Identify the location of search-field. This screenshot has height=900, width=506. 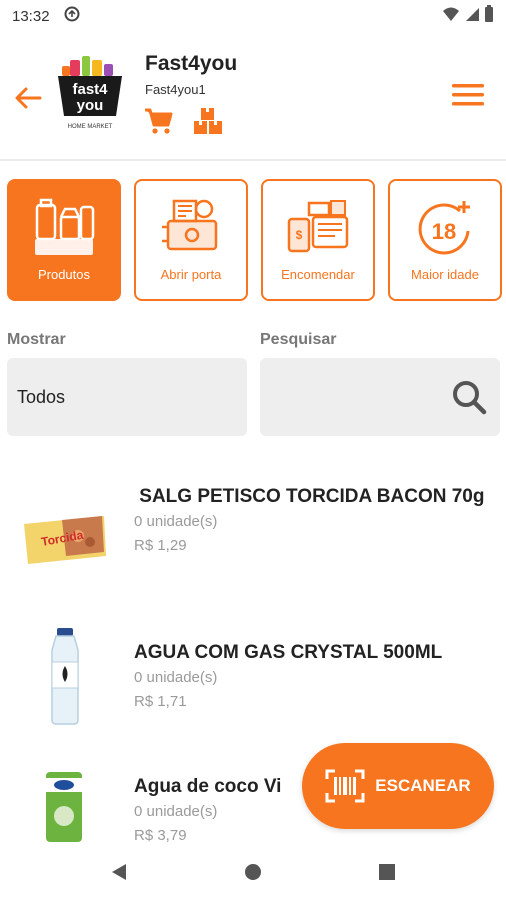
(380, 397).